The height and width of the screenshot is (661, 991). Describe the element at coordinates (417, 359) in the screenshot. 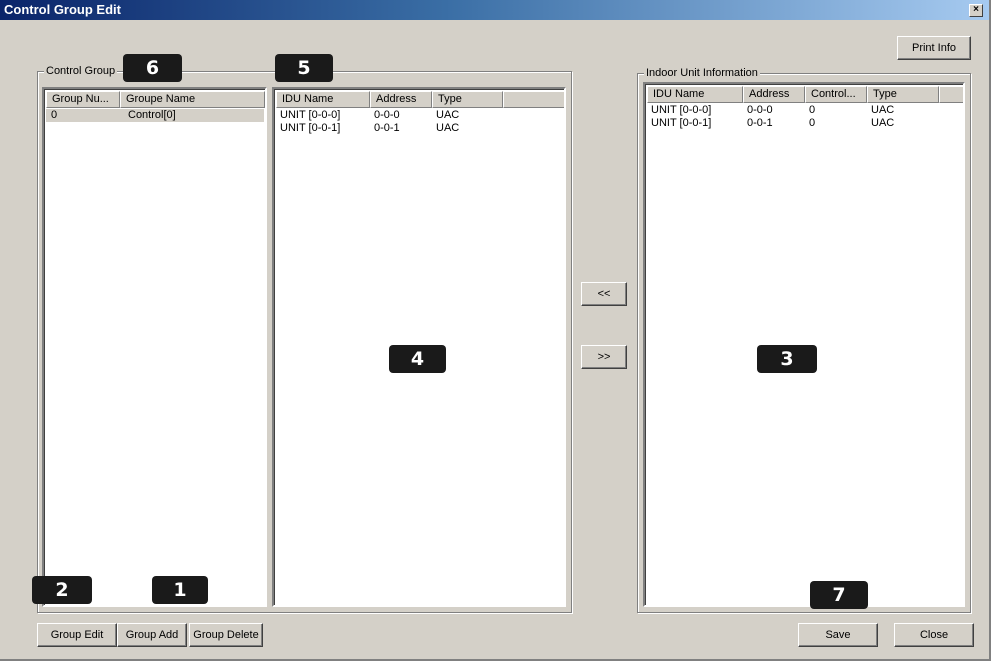

I see `callout-badge-4: 4` at that location.